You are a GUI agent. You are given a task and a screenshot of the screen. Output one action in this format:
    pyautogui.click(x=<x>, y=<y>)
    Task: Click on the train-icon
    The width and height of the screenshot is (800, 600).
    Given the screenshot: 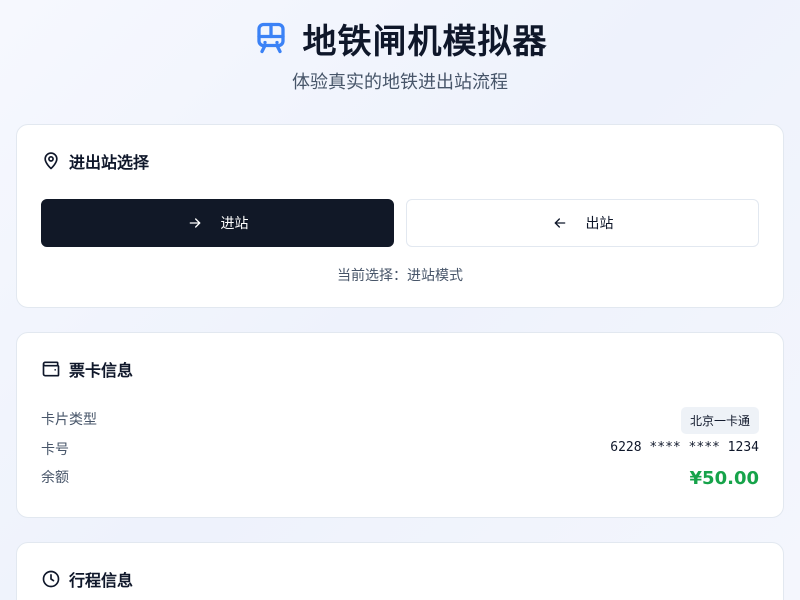 What is the action you would take?
    pyautogui.click(x=271, y=38)
    